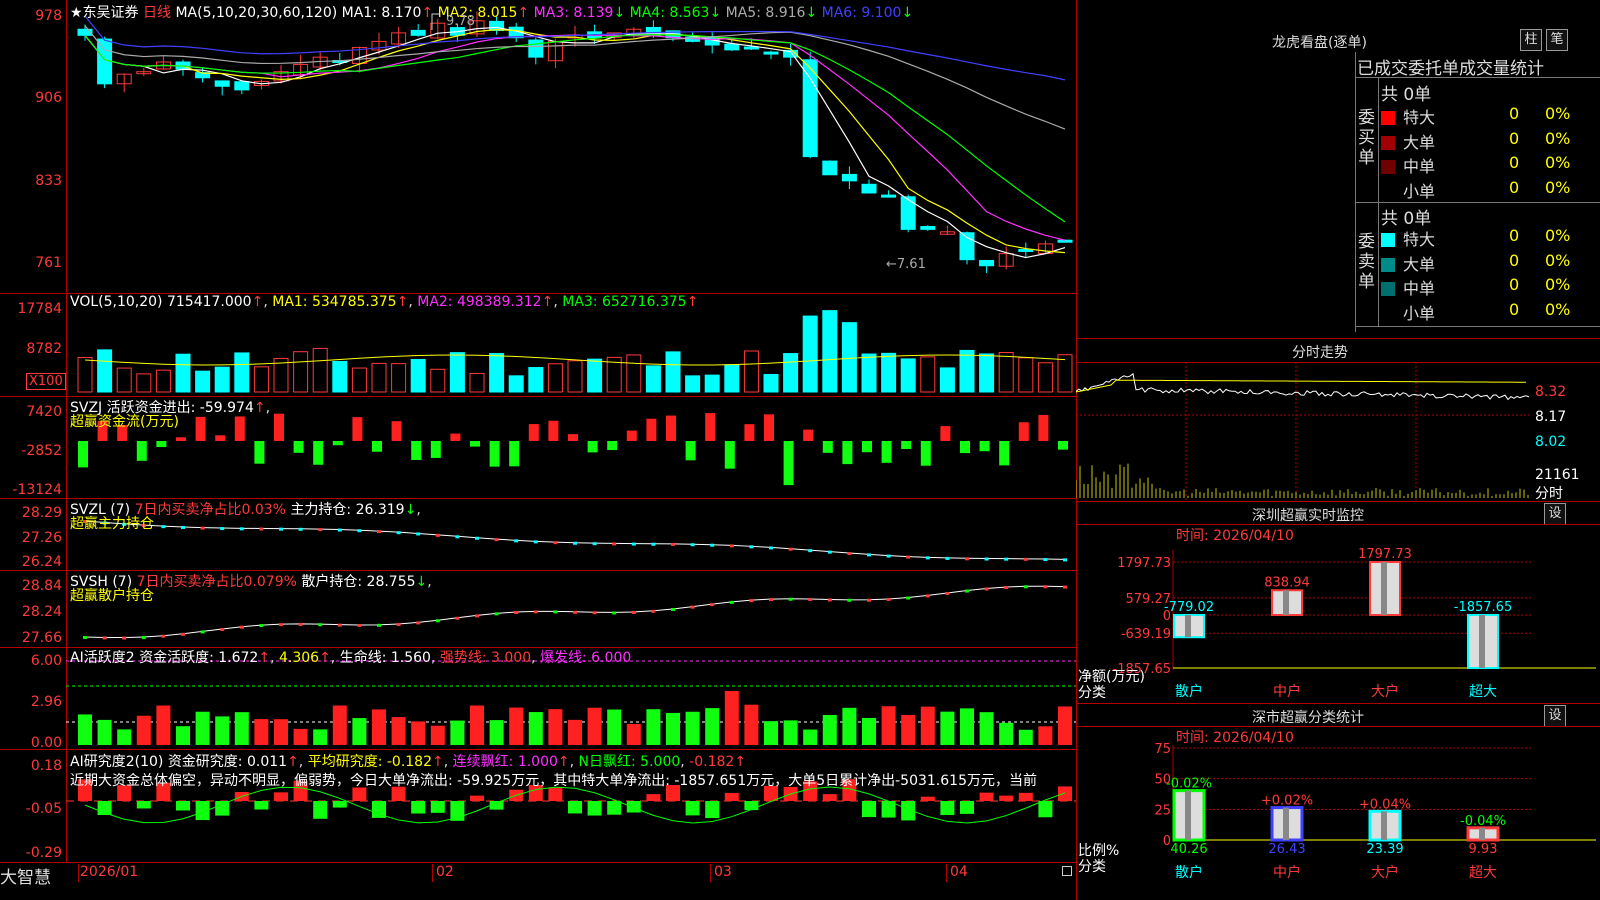 Image resolution: width=1600 pixels, height=900 pixels. Describe the element at coordinates (1450, 69) in the screenshot. I see `order-stats-title: 已成交委托单成交量统计` at that location.